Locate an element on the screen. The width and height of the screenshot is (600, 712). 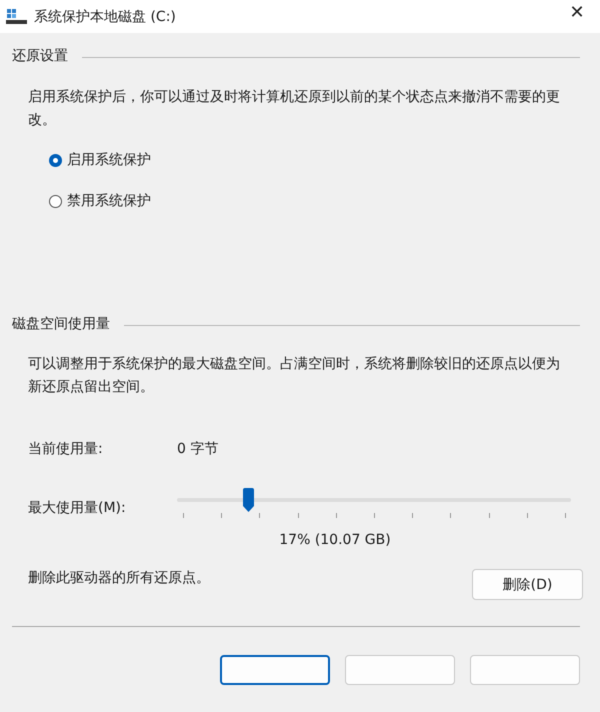
radio-label: 禁用系统保护 is located at coordinates (109, 201).